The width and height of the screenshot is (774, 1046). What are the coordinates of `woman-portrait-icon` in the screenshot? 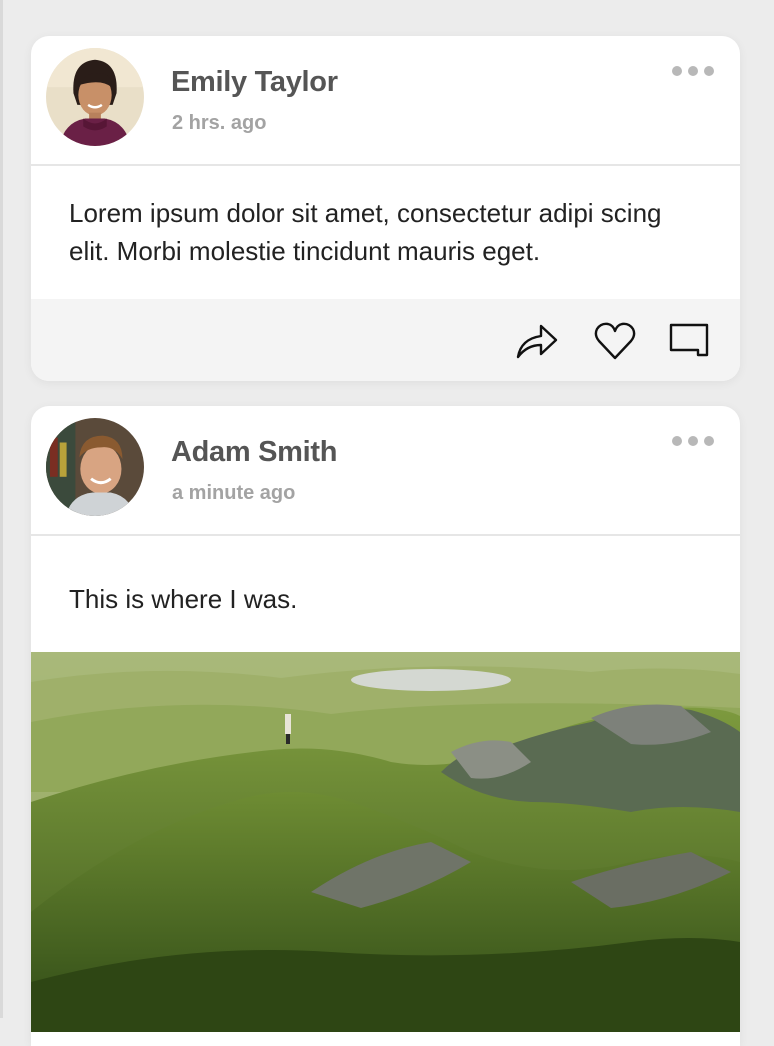 It's located at (95, 97).